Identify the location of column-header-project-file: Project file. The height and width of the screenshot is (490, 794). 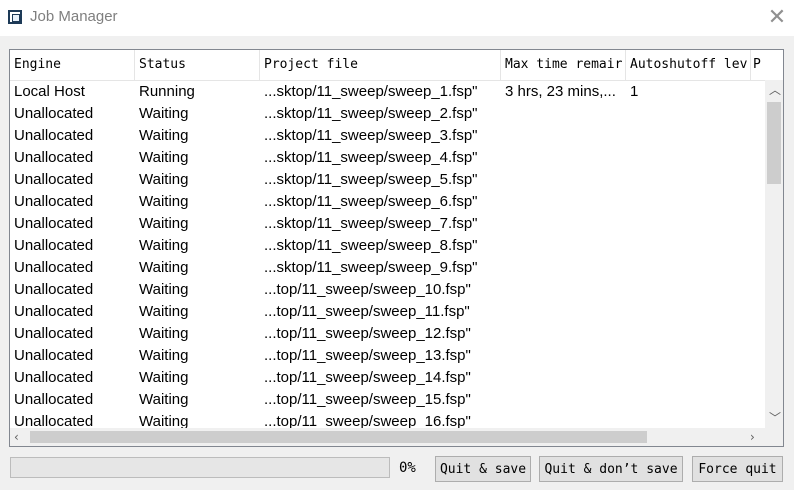
(380, 65).